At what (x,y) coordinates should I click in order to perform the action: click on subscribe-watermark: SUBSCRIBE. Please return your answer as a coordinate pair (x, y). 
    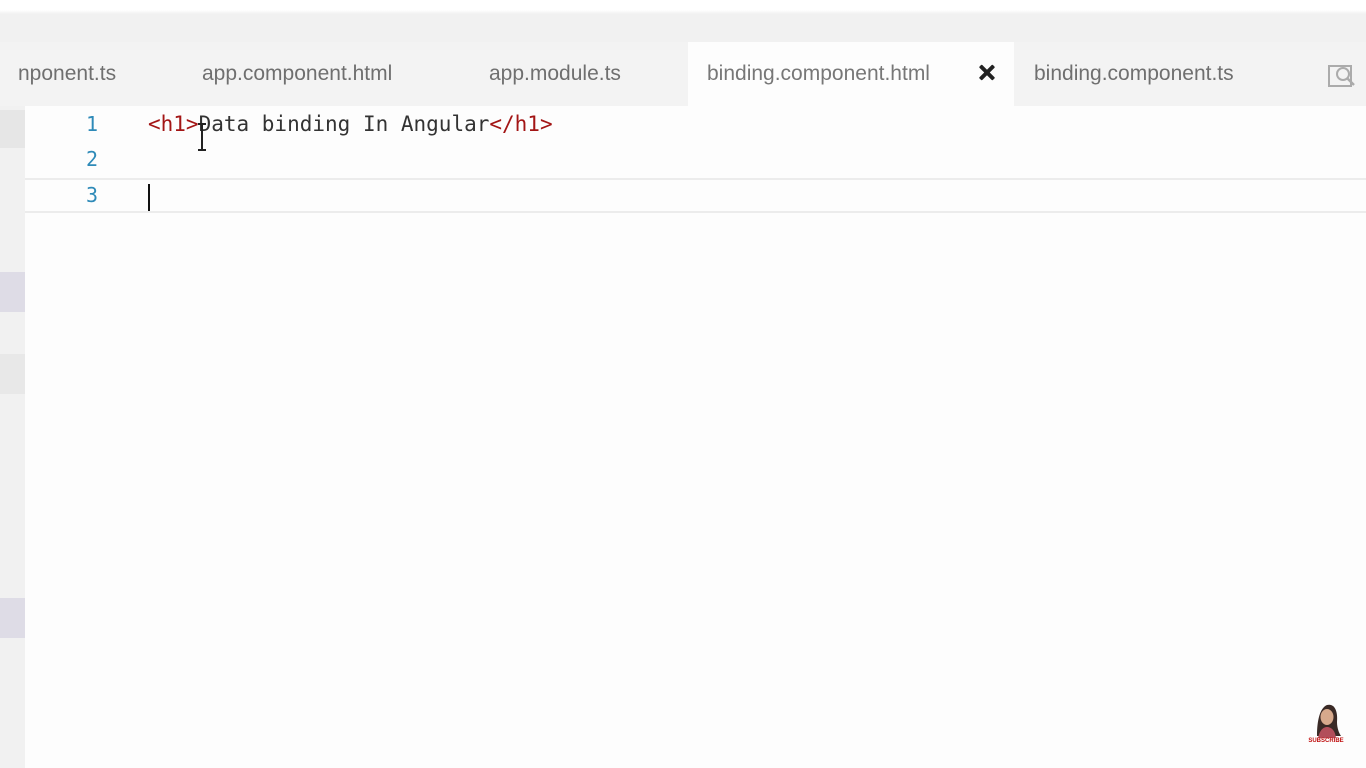
    Looking at the image, I should click on (1326, 722).